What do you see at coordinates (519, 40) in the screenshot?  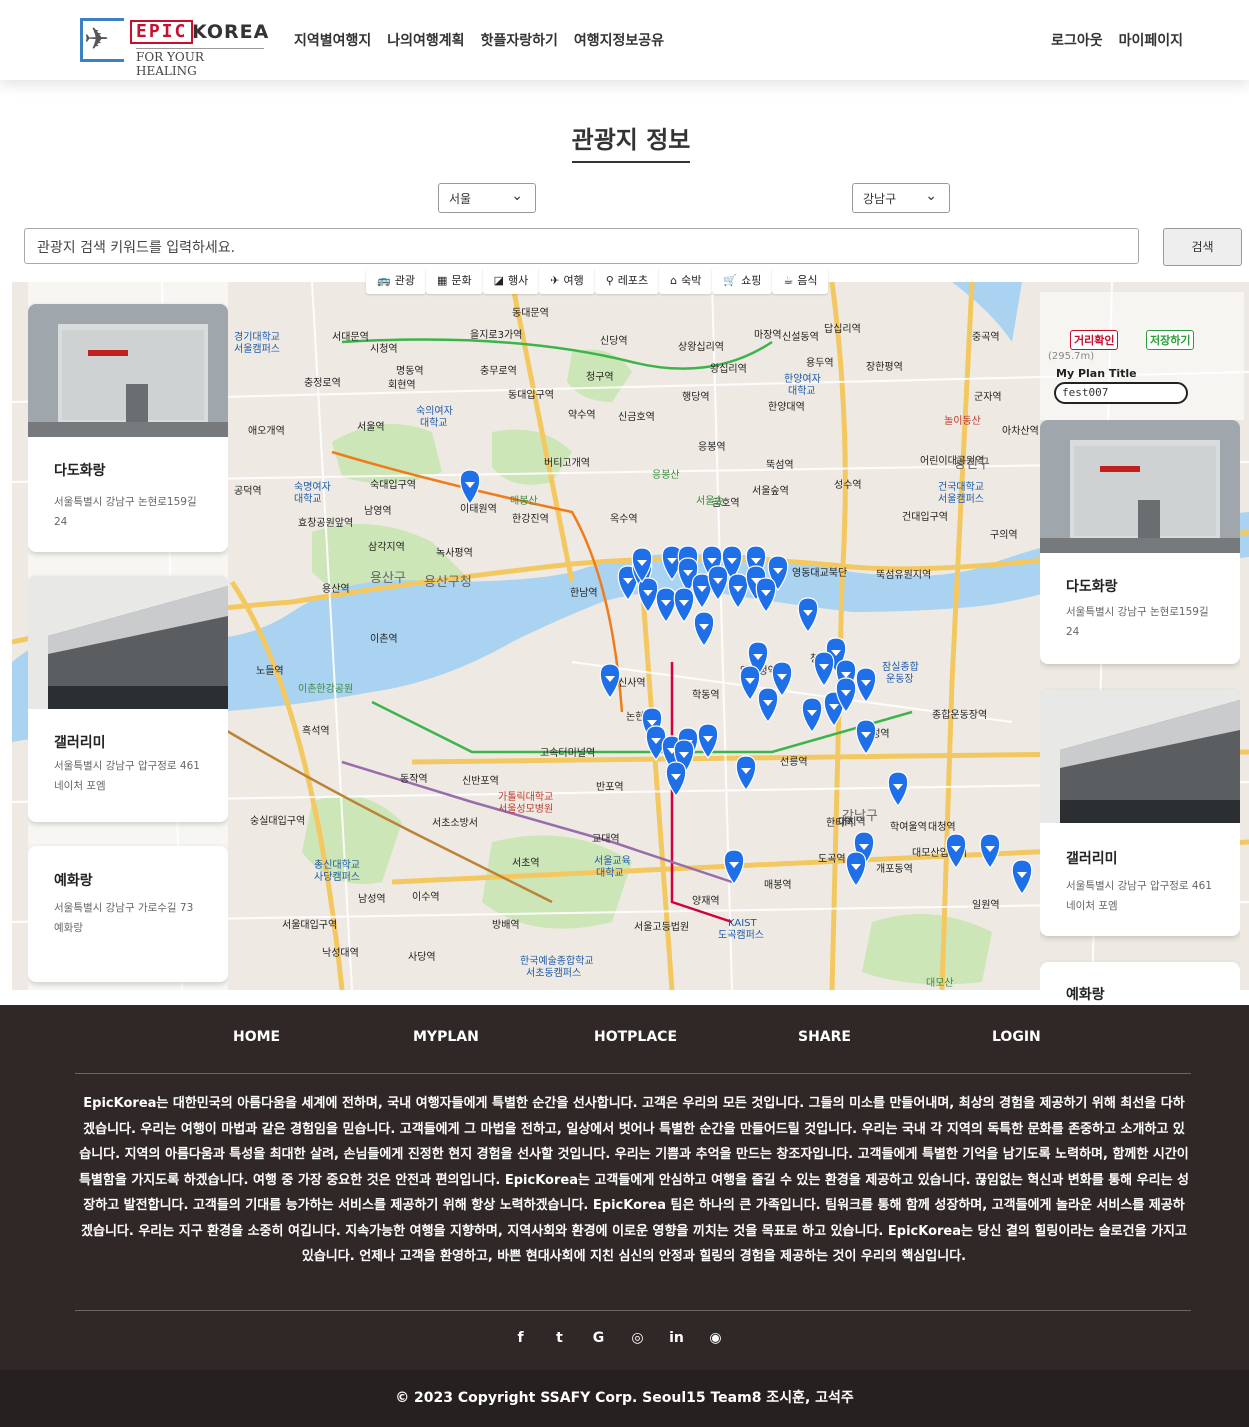 I see `nav-hotplace: 핫플자랑하기` at bounding box center [519, 40].